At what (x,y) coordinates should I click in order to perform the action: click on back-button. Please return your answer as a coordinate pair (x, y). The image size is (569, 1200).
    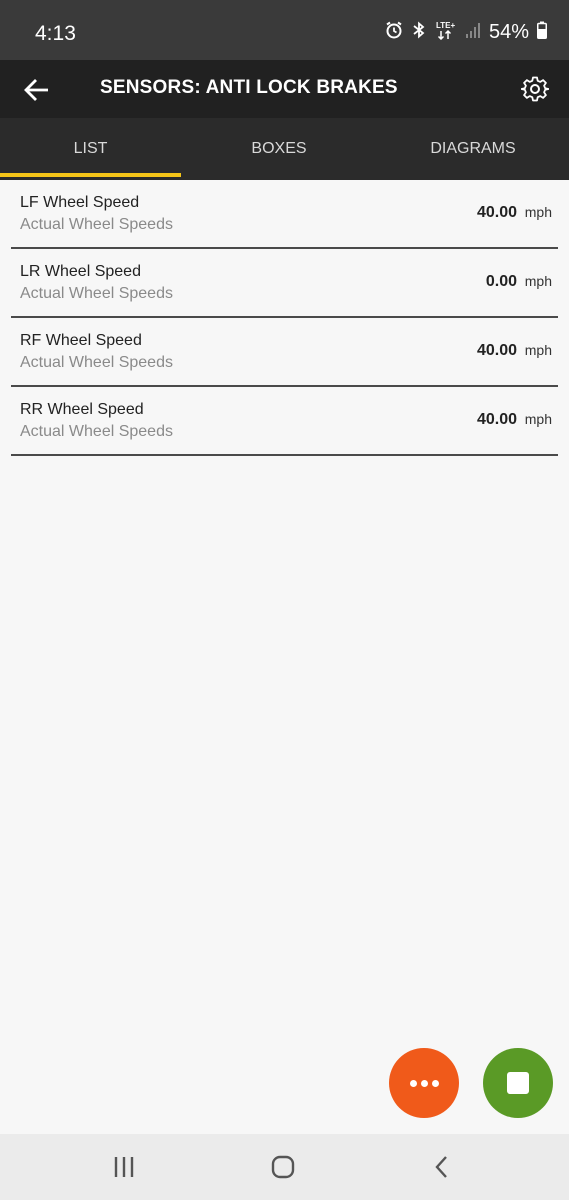
    Looking at the image, I should click on (37, 90).